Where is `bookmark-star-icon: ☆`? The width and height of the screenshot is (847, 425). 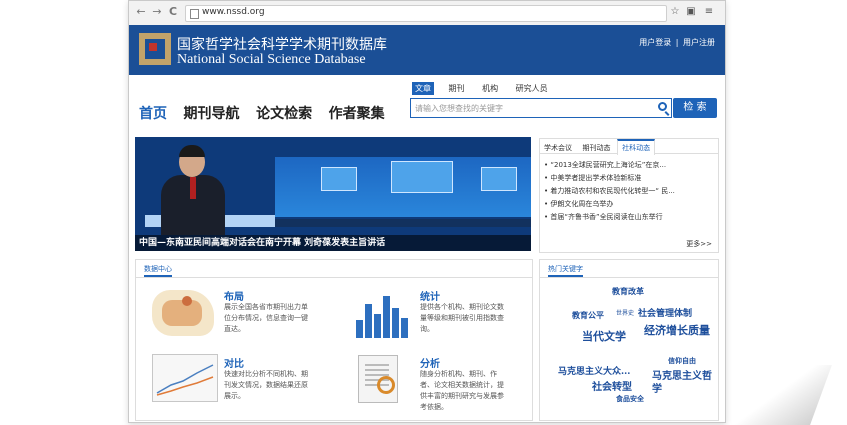
bookmark-star-icon: ☆ is located at coordinates (675, 12).